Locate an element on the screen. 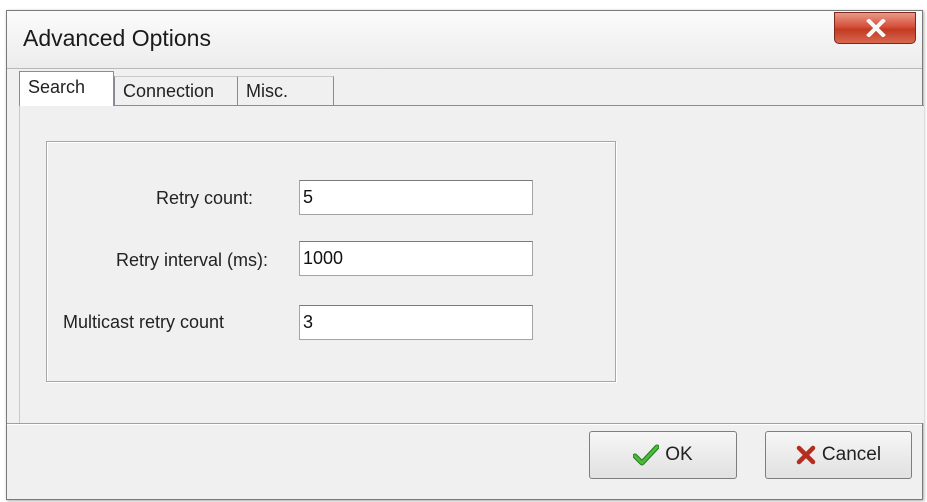  retry-count-label: Retry count: is located at coordinates (205, 198).